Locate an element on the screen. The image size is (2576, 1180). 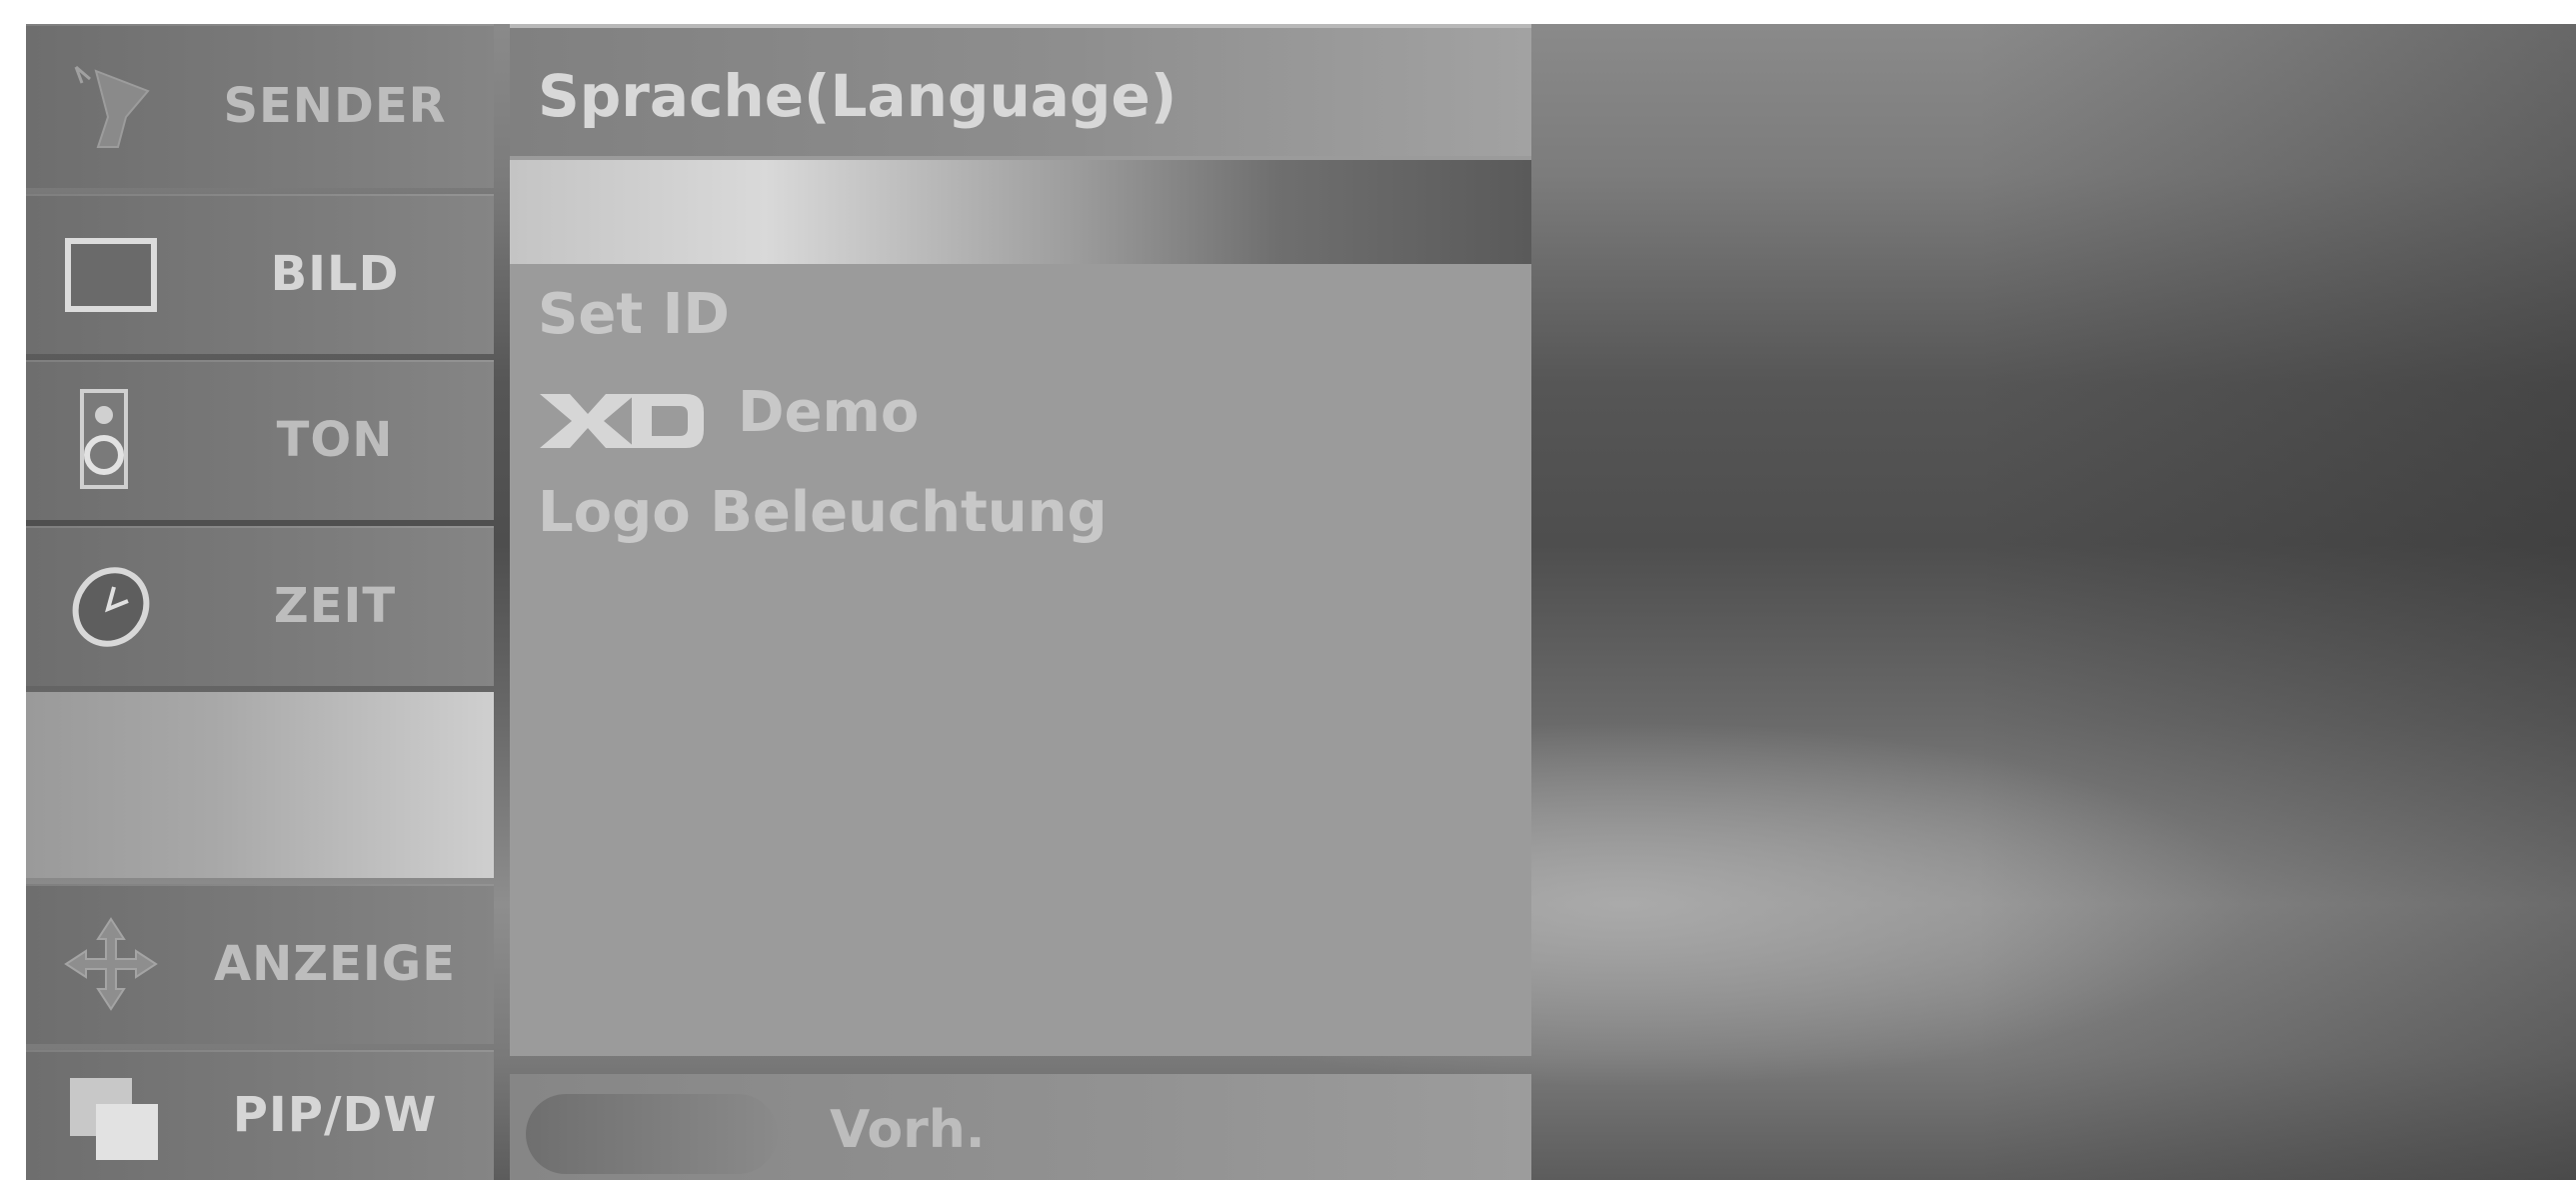
satellite-dish-icon is located at coordinates (112, 106).